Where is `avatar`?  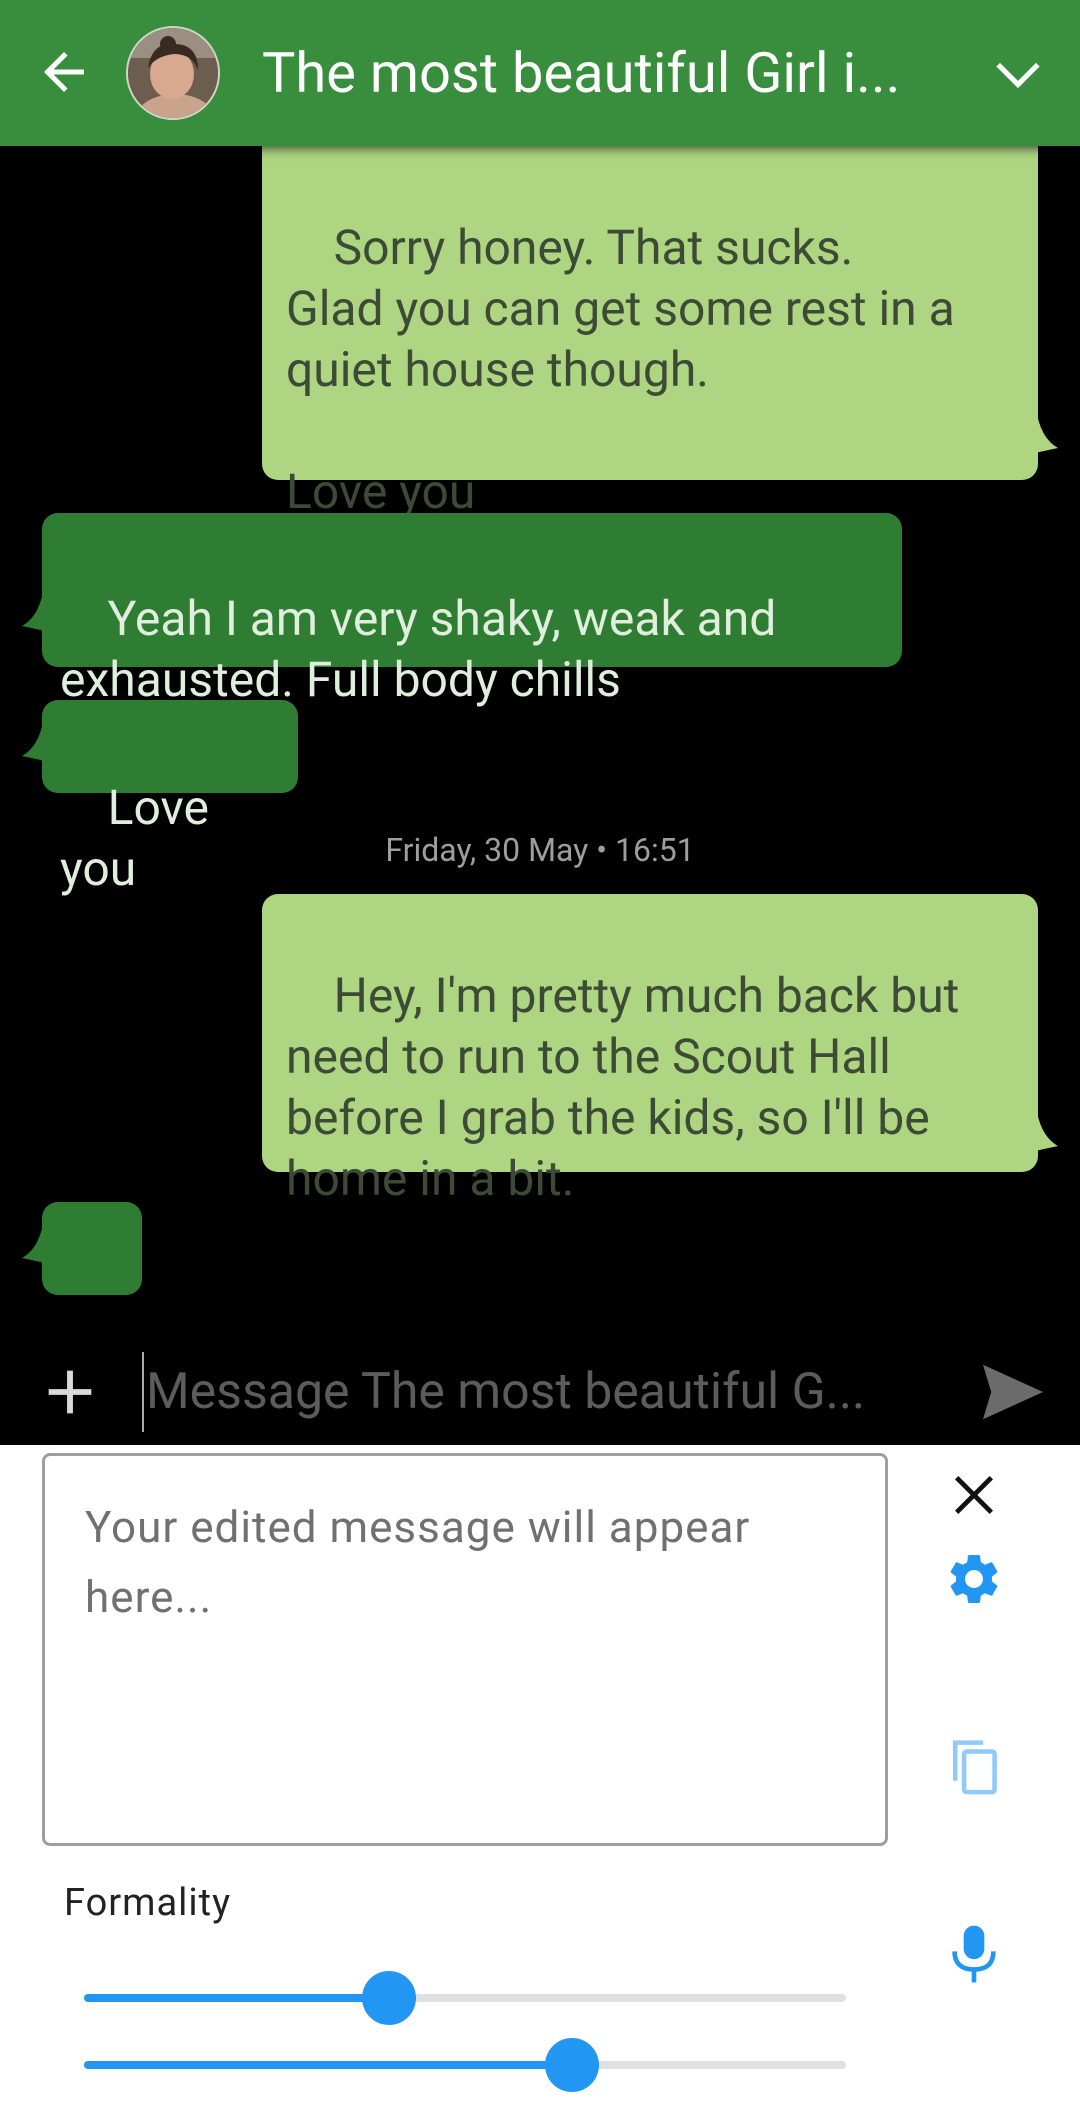 avatar is located at coordinates (173, 73).